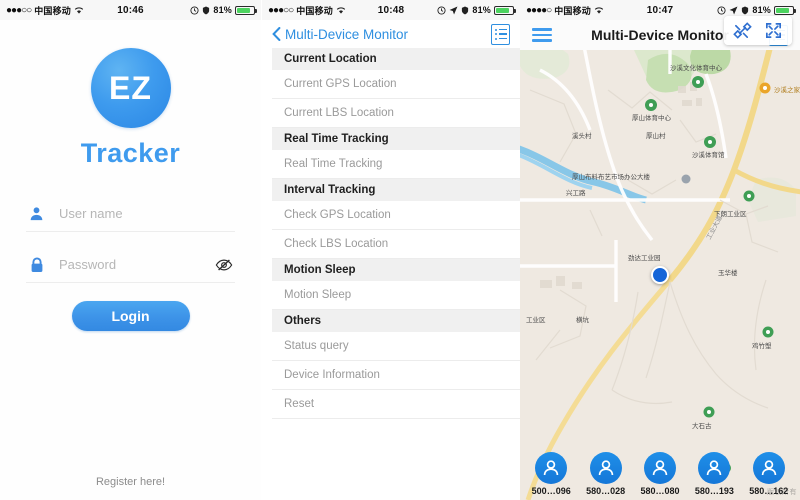 This screenshot has height=500, width=800. Describe the element at coordinates (91, 213) in the screenshot. I see `username-placeholder: User name` at that location.